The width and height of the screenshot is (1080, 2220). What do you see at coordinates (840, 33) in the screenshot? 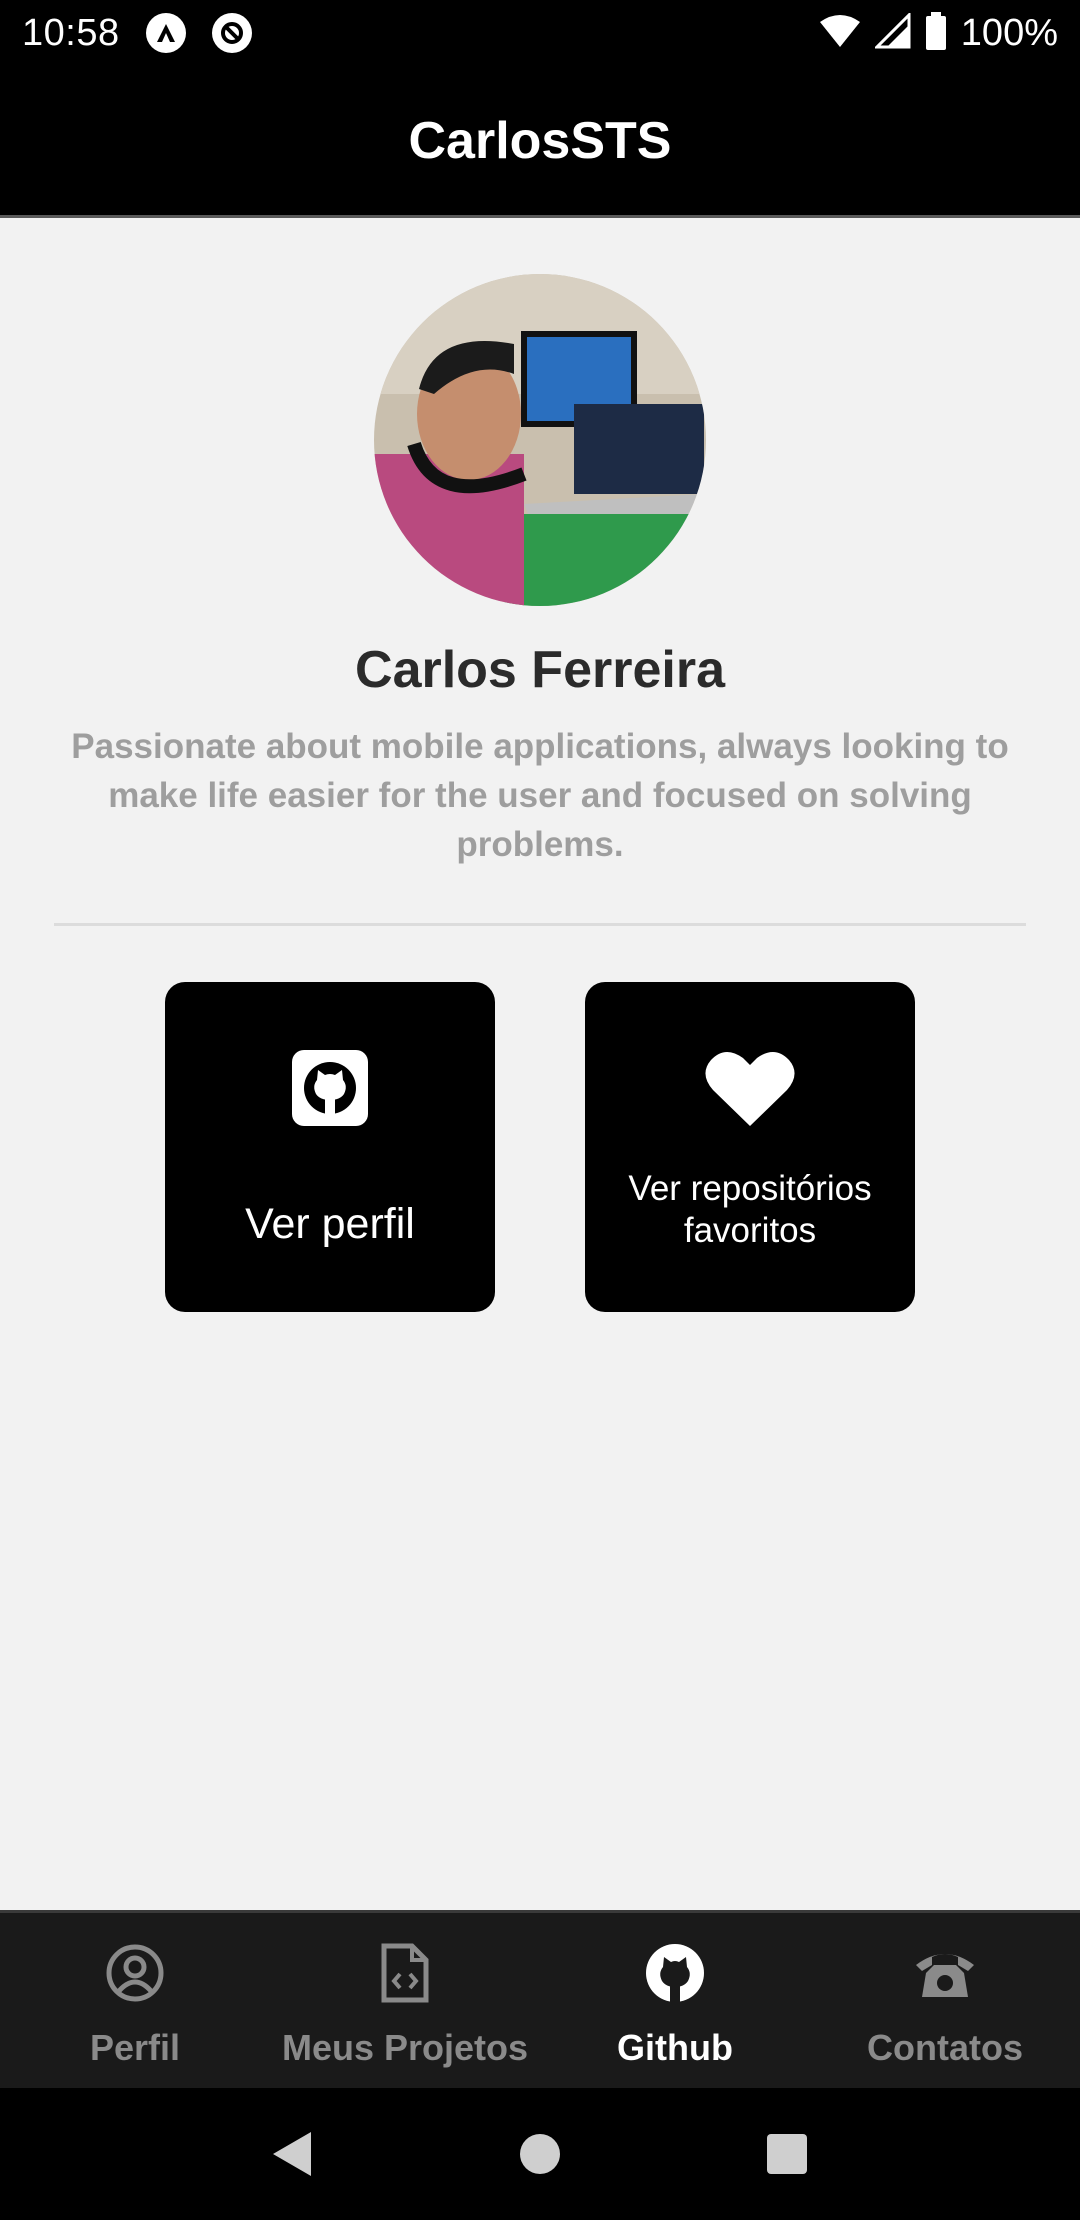
I see `wifi-icon` at bounding box center [840, 33].